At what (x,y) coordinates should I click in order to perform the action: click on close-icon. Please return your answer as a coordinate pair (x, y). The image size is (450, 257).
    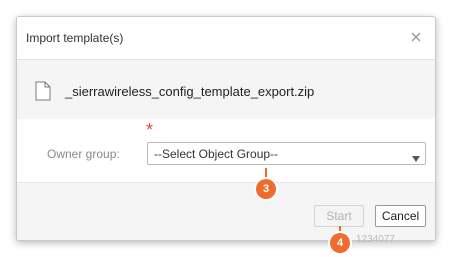
    Looking at the image, I should click on (416, 37).